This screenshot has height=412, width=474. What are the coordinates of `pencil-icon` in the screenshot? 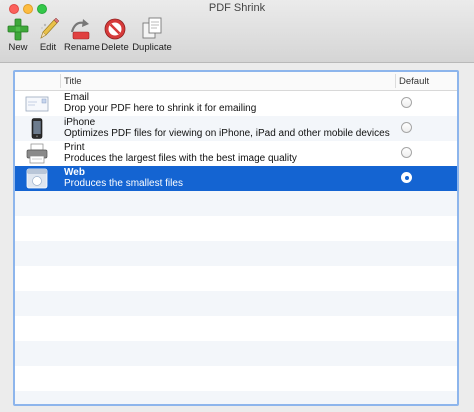 It's located at (49, 28).